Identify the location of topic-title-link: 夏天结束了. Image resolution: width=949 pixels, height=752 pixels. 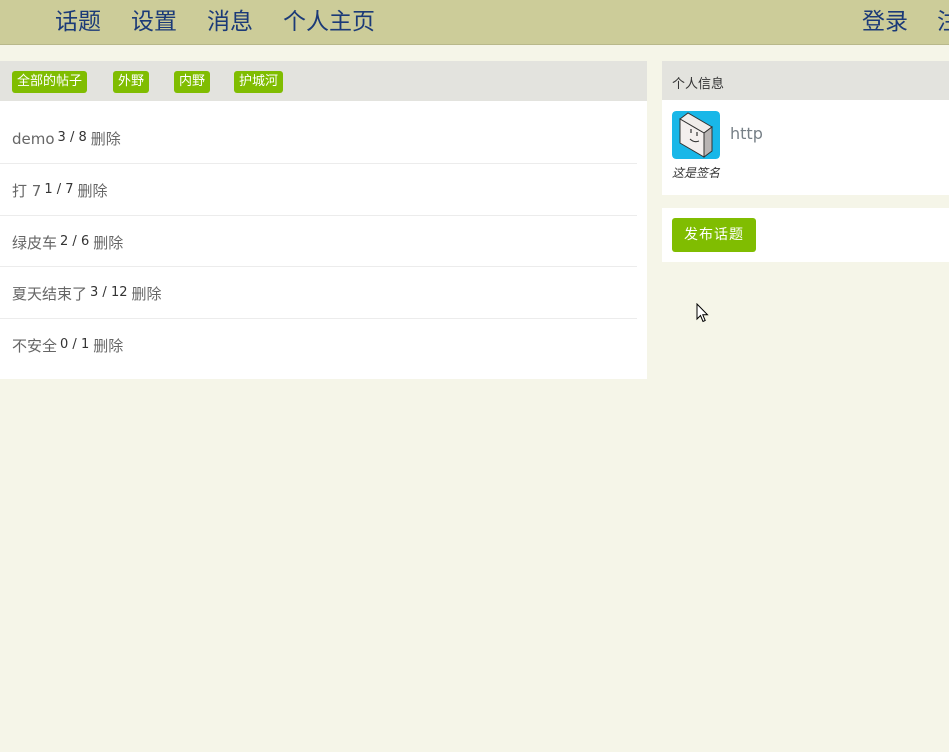
(49, 294).